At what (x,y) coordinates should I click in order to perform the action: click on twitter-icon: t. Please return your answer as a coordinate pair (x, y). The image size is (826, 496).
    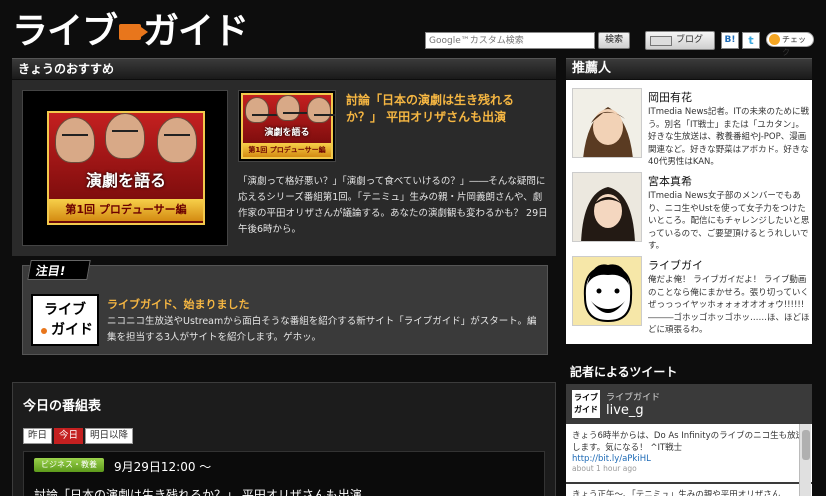
    Looking at the image, I should click on (751, 40).